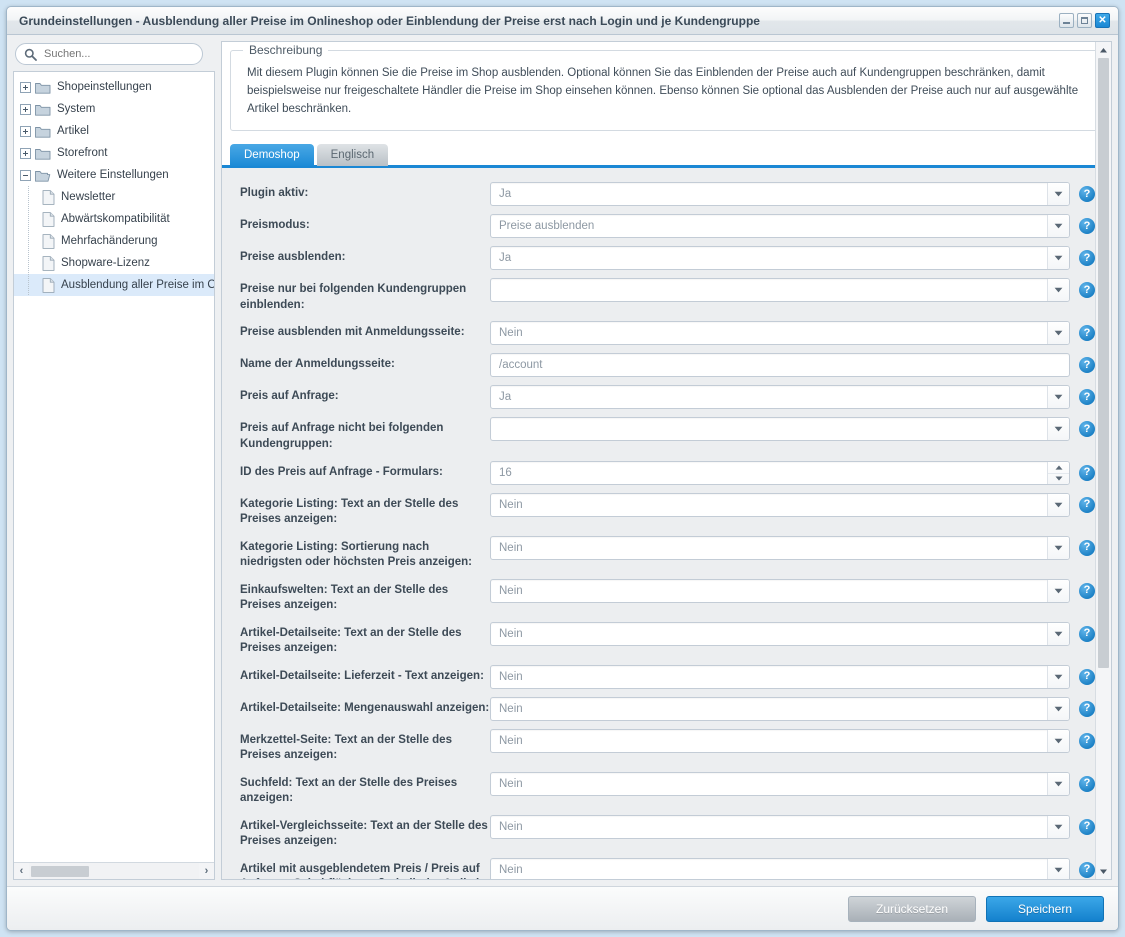  Describe the element at coordinates (114, 109) in the screenshot. I see `tree-item-system: System` at that location.